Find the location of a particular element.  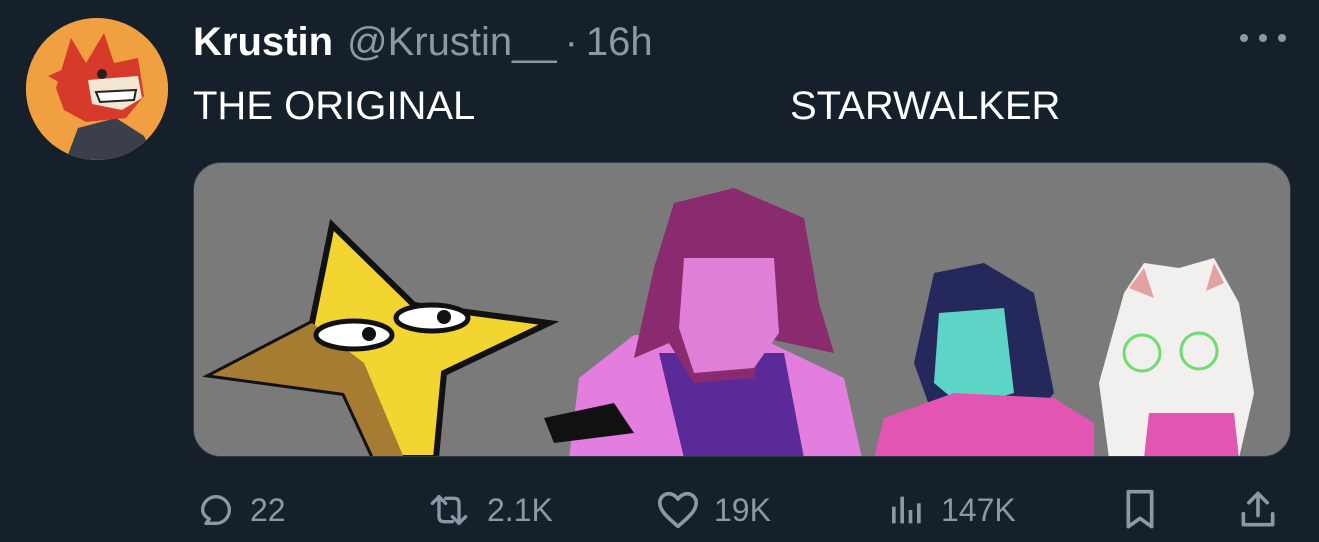

author-handle: @Krustin__ is located at coordinates (452, 42).